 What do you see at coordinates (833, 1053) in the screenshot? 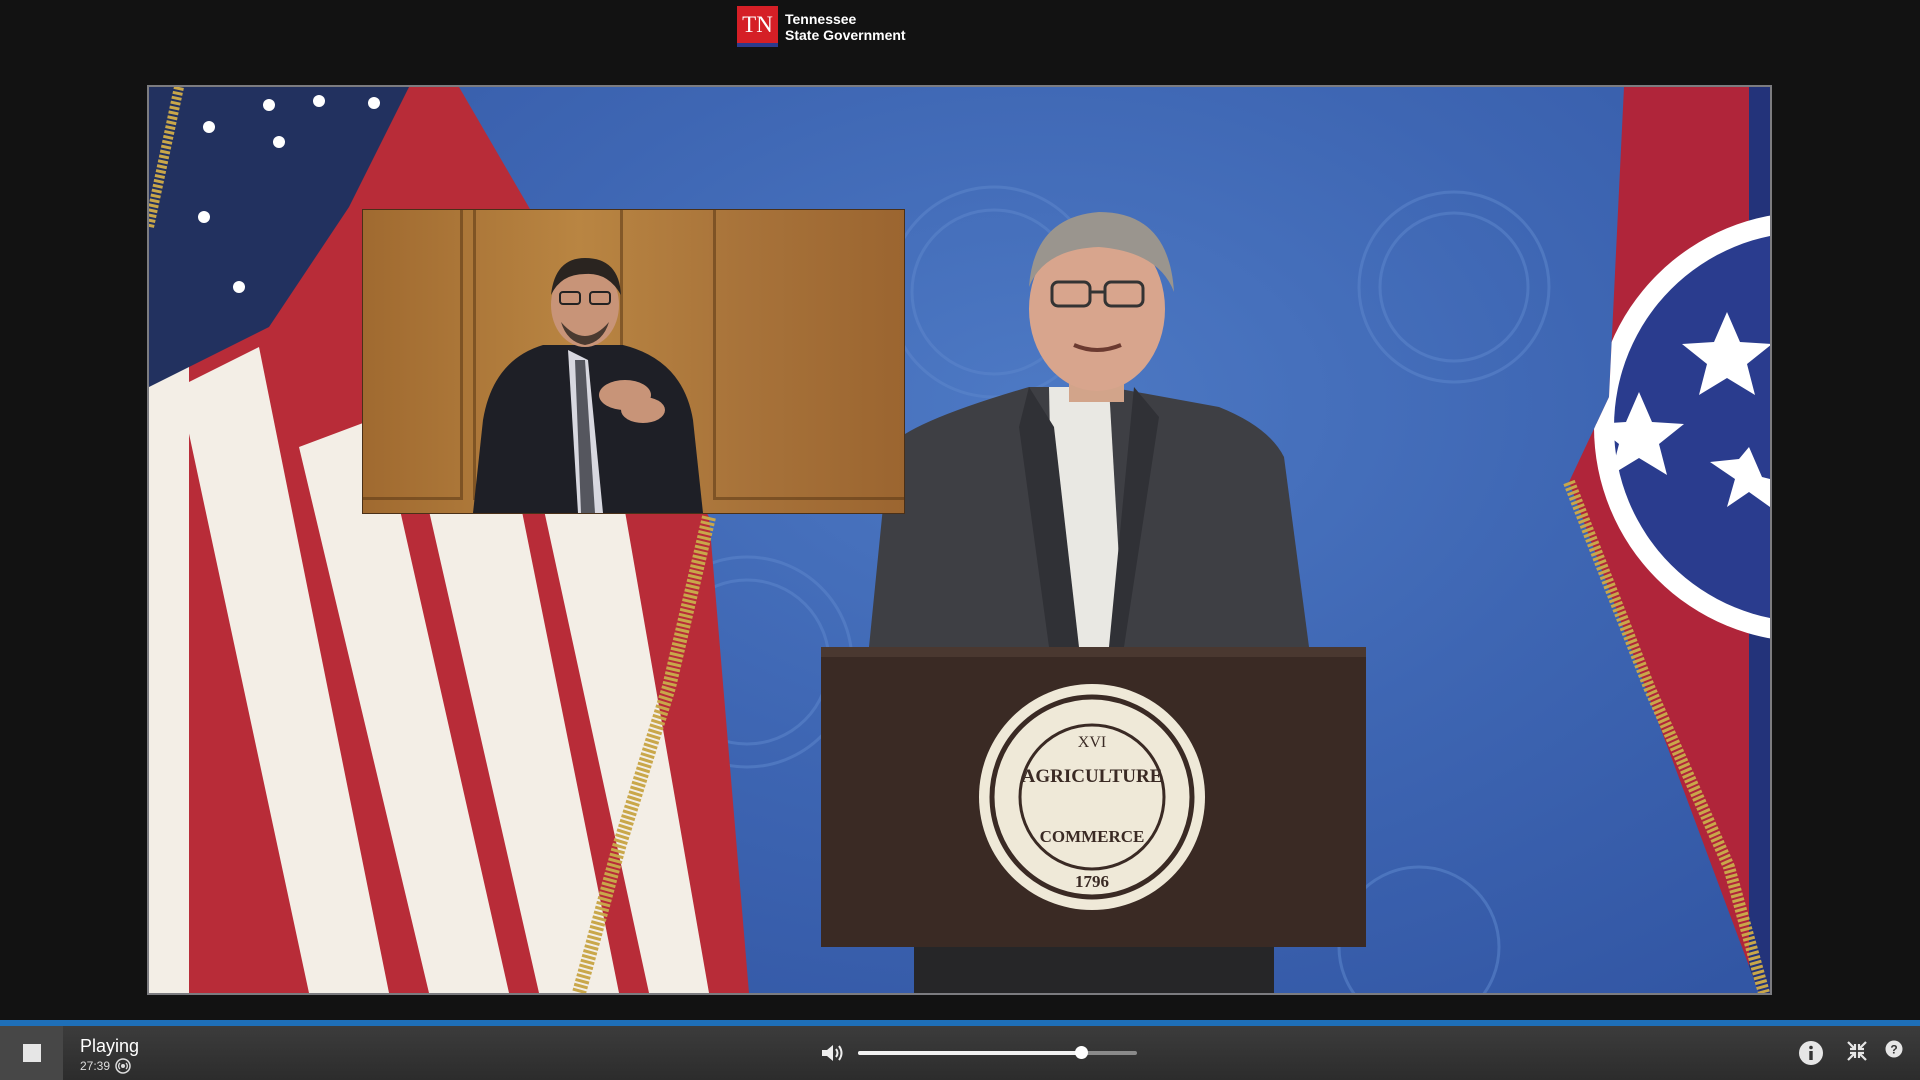
I see `volume-icon` at bounding box center [833, 1053].